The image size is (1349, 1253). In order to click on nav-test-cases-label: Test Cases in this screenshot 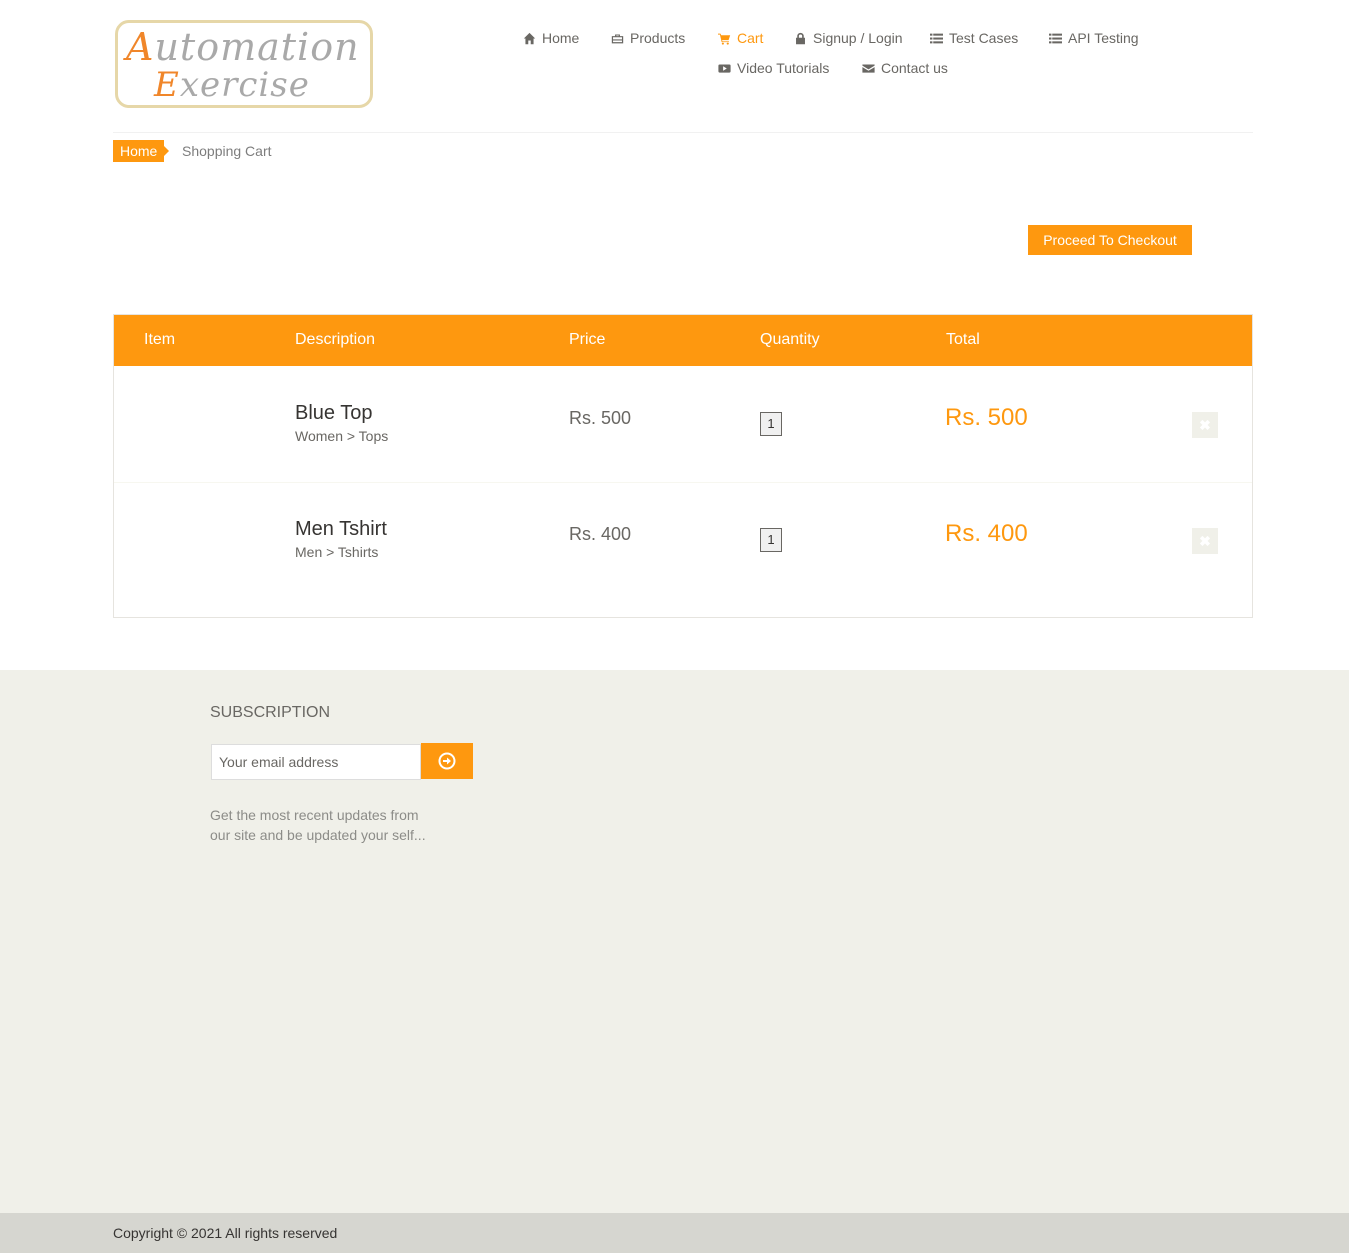, I will do `click(984, 38)`.